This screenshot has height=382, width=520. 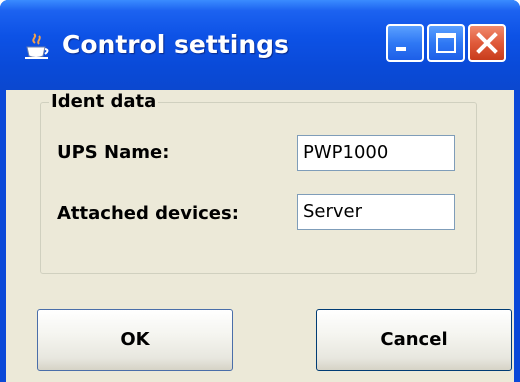 I want to click on ok-button: OK, so click(x=135, y=340).